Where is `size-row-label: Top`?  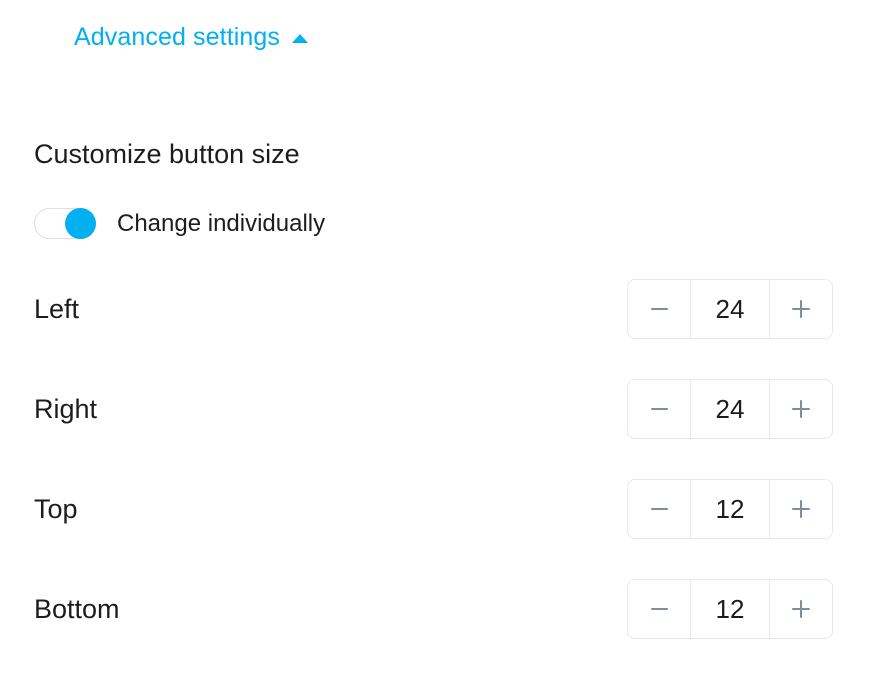 size-row-label: Top is located at coordinates (56, 508).